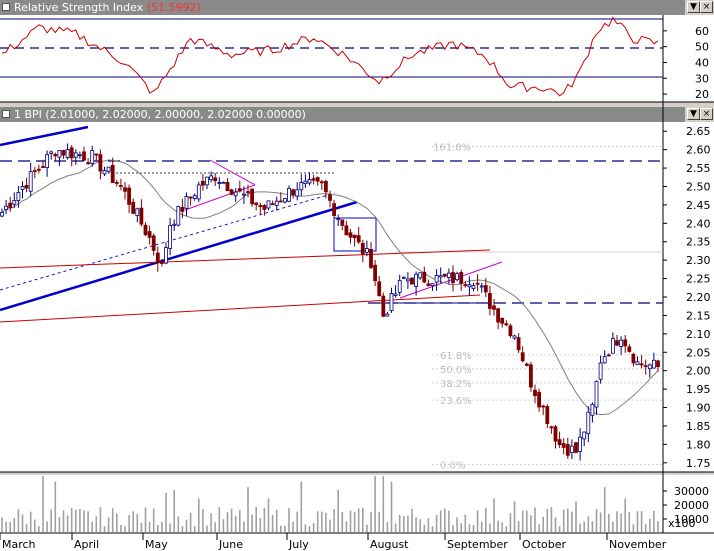  Describe the element at coordinates (698, 150) in the screenshot. I see `price-tick-label: 2.60` at that location.